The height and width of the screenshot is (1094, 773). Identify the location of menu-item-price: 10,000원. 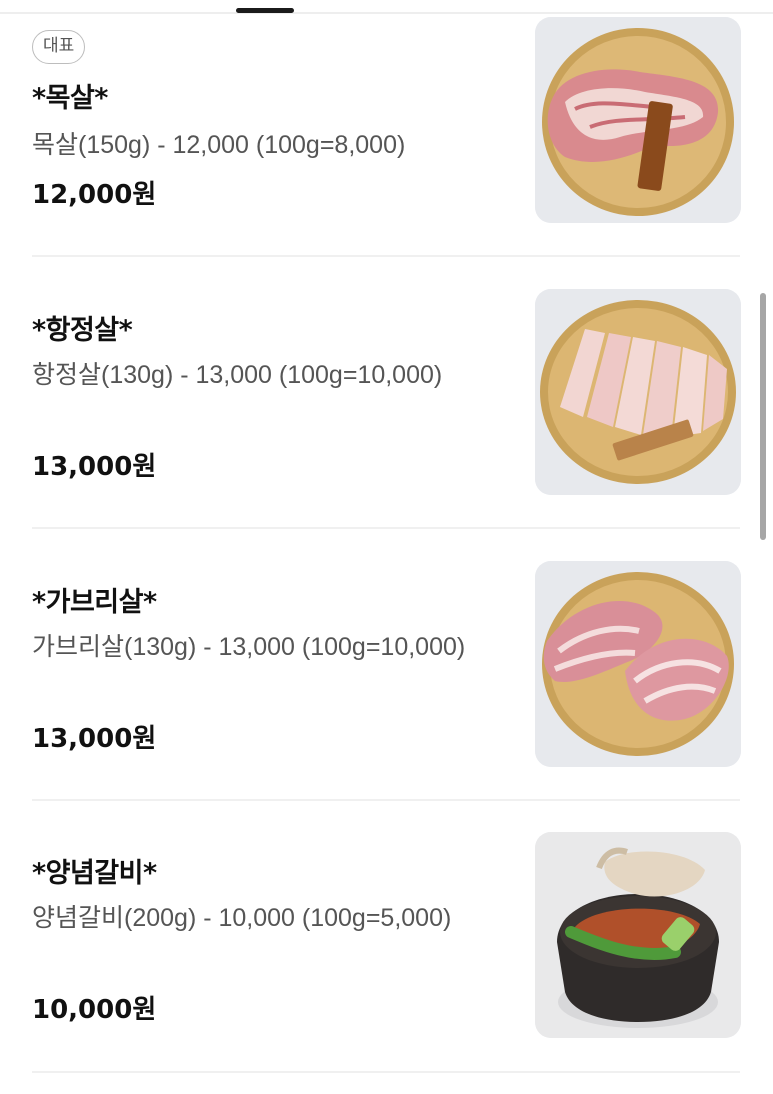
(94, 1010).